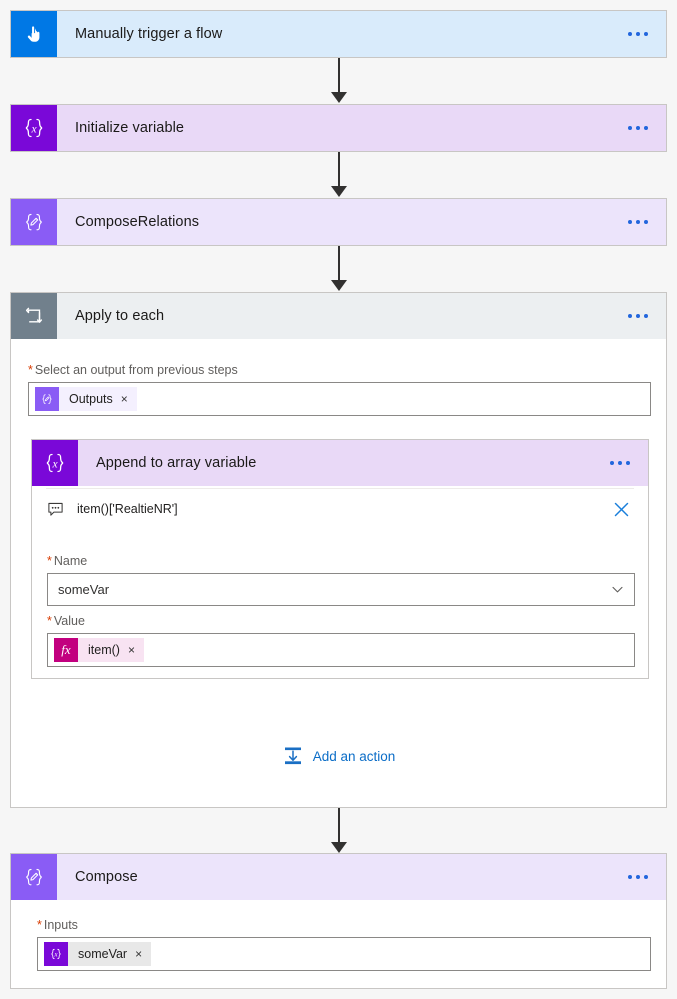  I want to click on inputs-field-label: * Inputs, so click(344, 925).